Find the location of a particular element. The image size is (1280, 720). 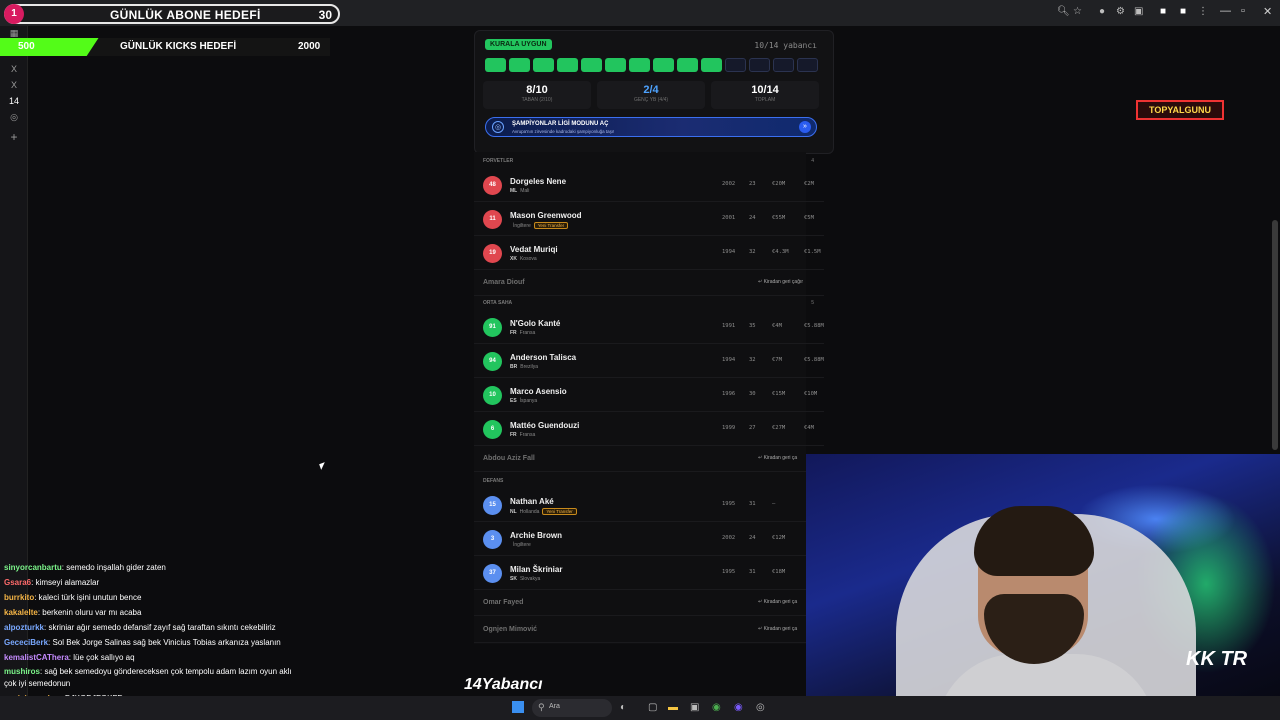

goal-badge: 1 is located at coordinates (14, 14).